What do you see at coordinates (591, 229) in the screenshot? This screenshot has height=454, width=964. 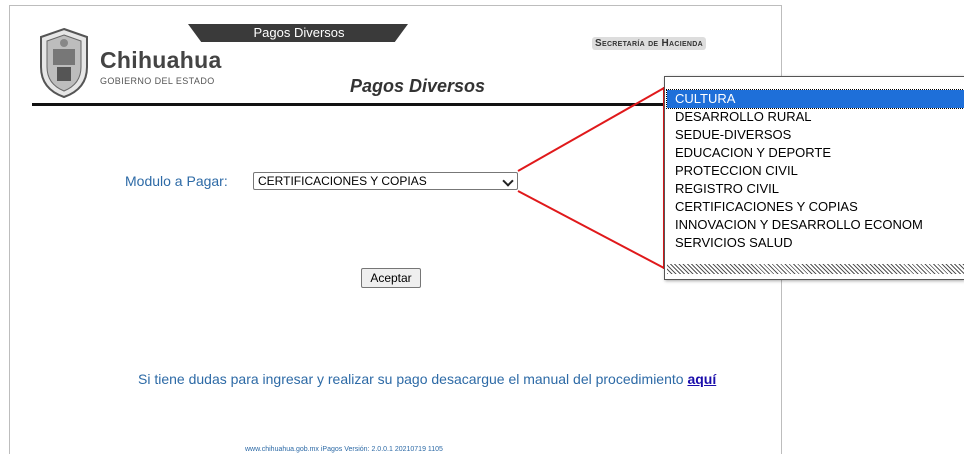 I see `callout-line-bottom` at bounding box center [591, 229].